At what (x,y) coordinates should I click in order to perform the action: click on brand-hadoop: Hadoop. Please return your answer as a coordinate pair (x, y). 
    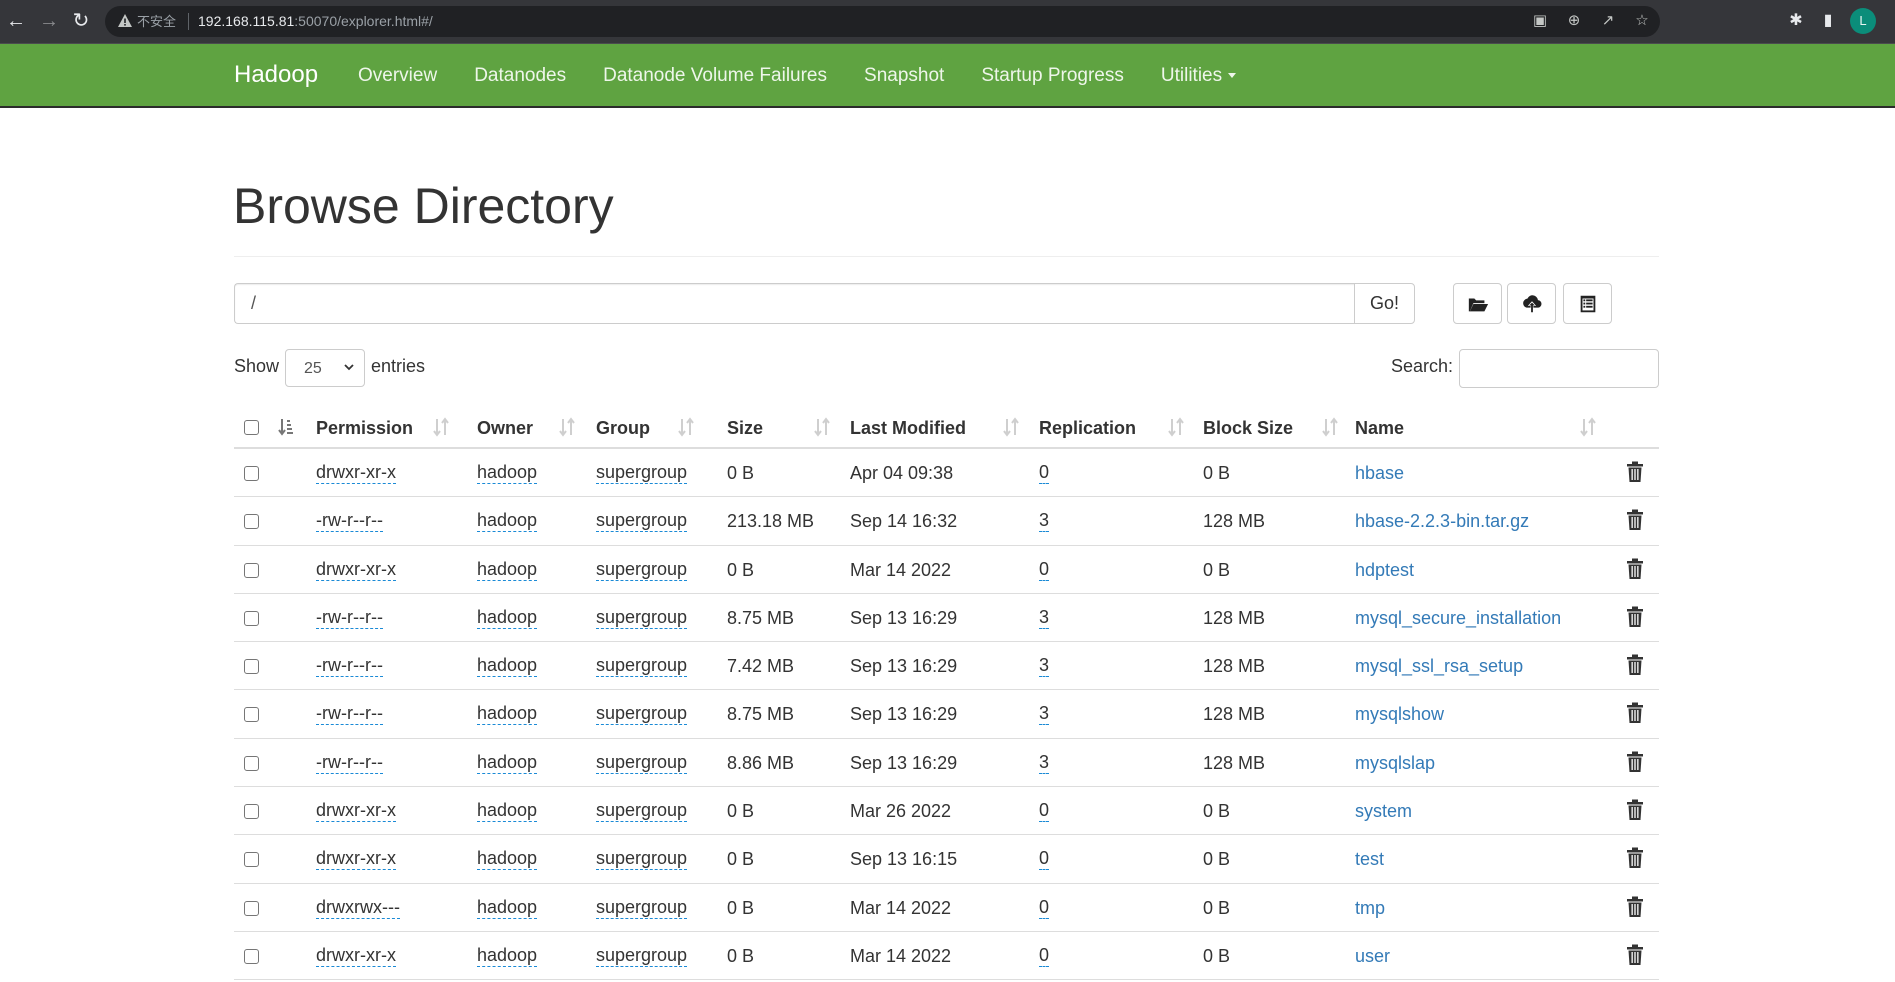
    Looking at the image, I should click on (276, 75).